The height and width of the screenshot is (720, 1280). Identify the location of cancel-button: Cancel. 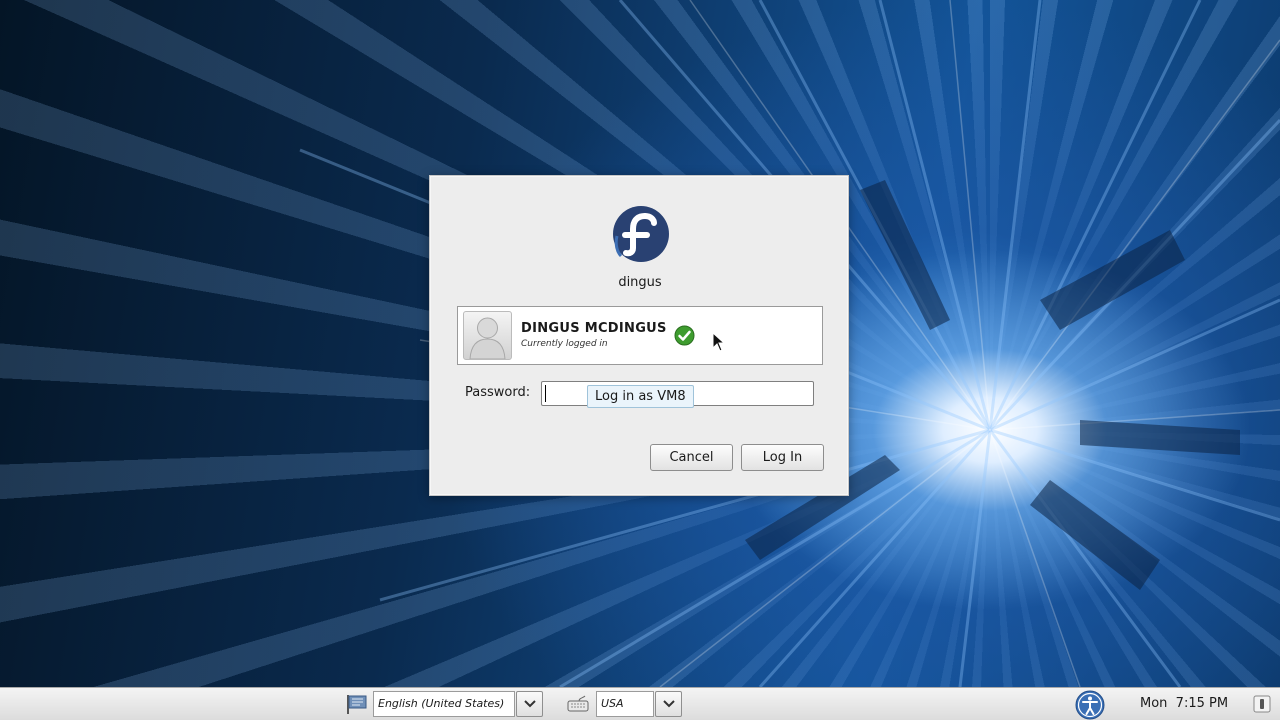
(691, 457).